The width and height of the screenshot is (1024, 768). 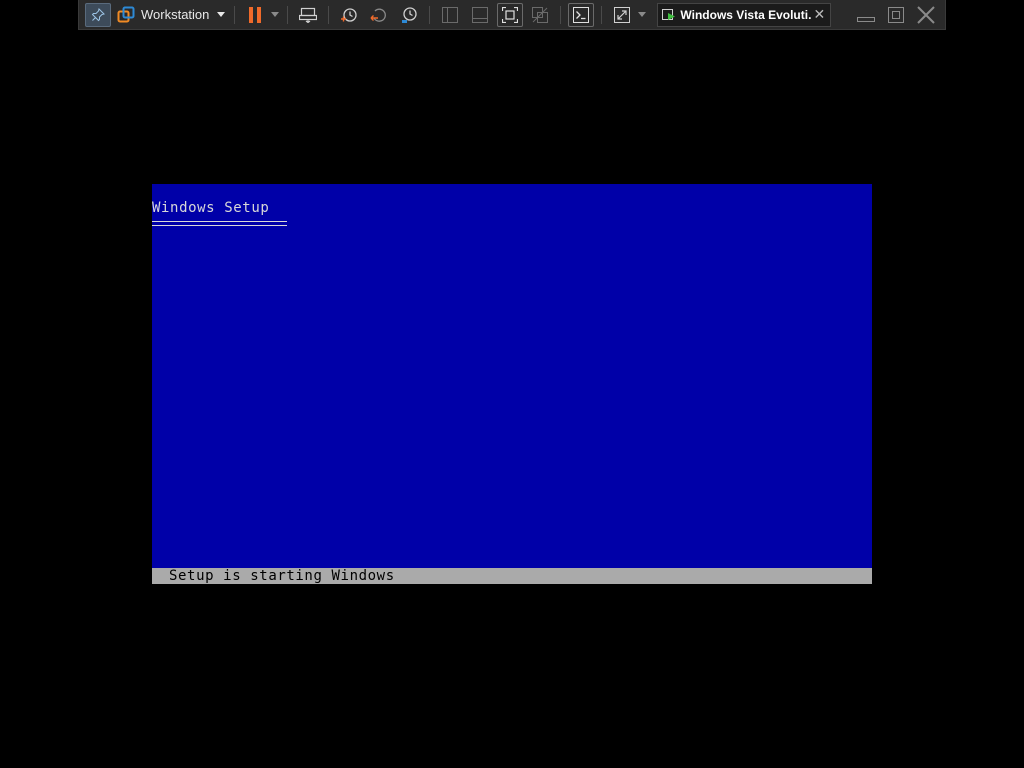 What do you see at coordinates (211, 208) in the screenshot?
I see `setup-title: Windows Setup` at bounding box center [211, 208].